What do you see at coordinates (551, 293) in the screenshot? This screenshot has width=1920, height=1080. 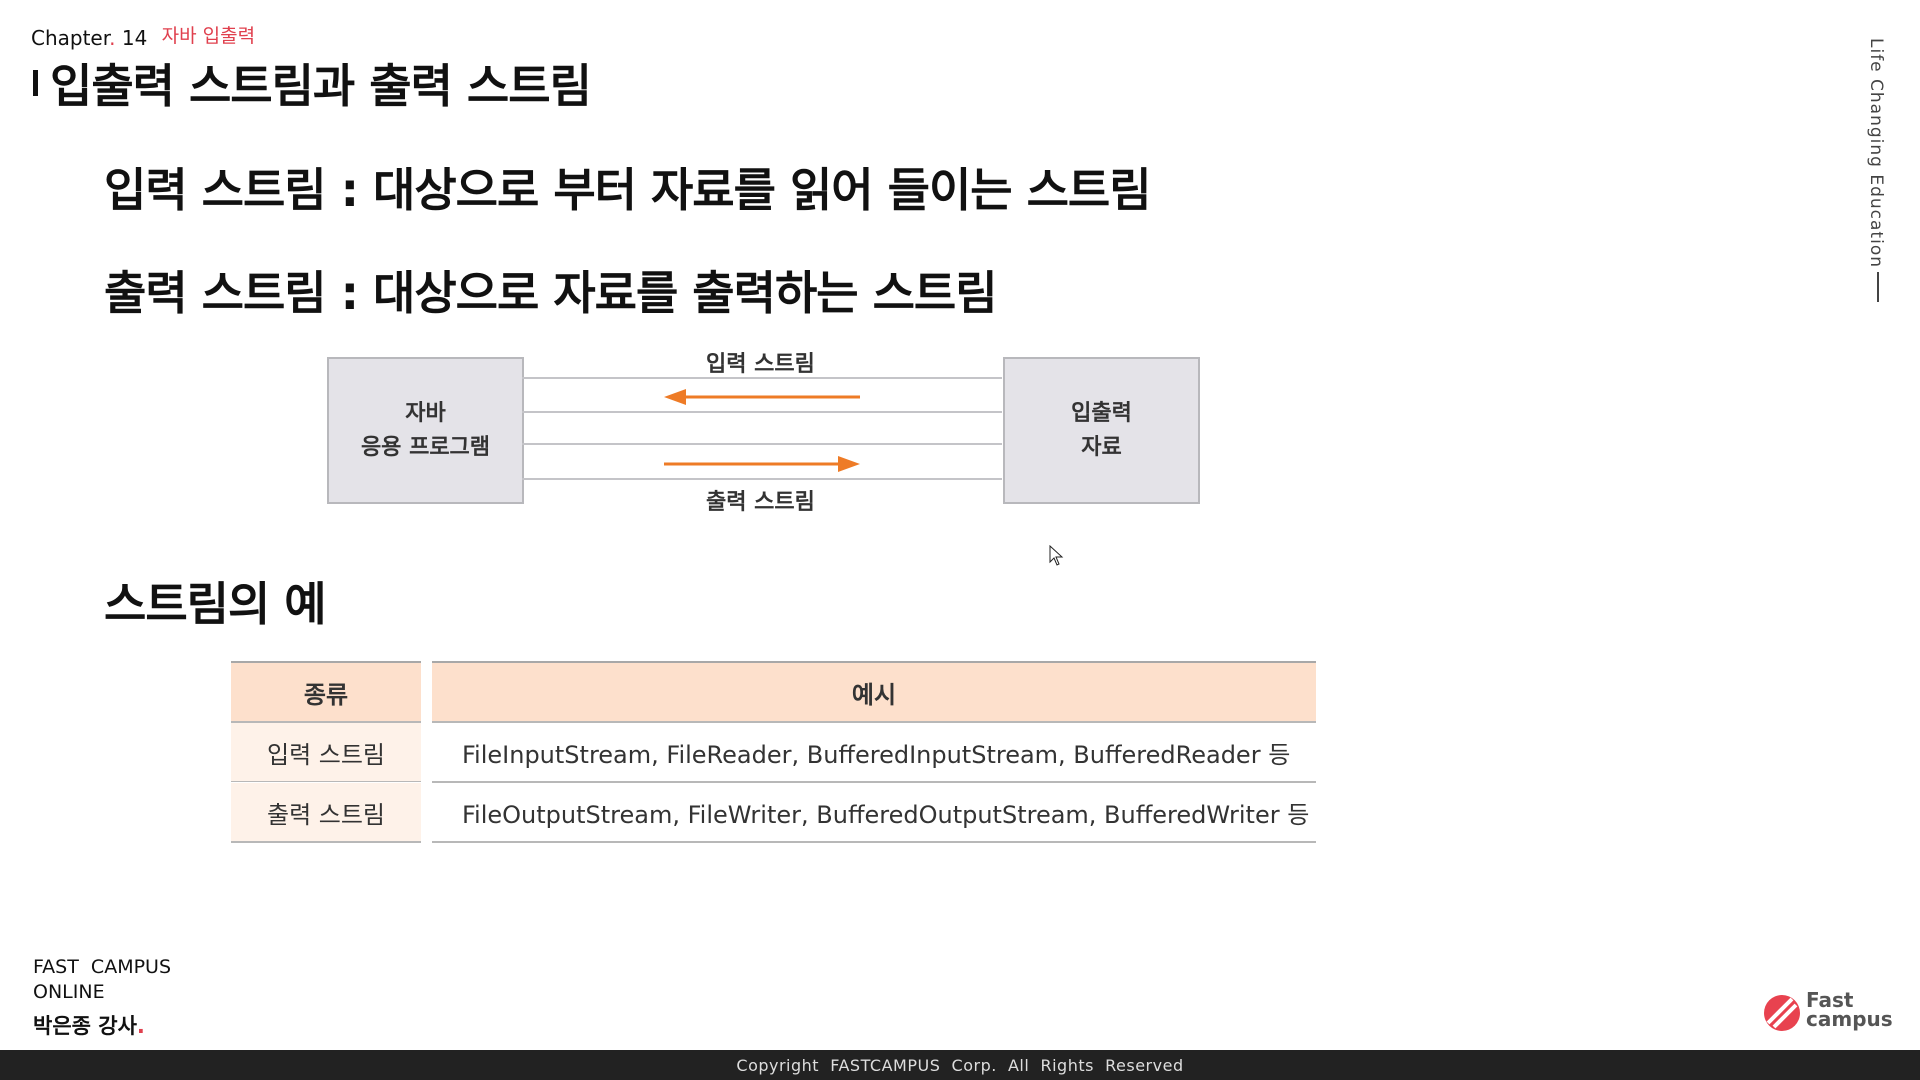 I see `output-stream-definition: 출력 스트림 : 대상으로 자료를 출력하는 스트림` at bounding box center [551, 293].